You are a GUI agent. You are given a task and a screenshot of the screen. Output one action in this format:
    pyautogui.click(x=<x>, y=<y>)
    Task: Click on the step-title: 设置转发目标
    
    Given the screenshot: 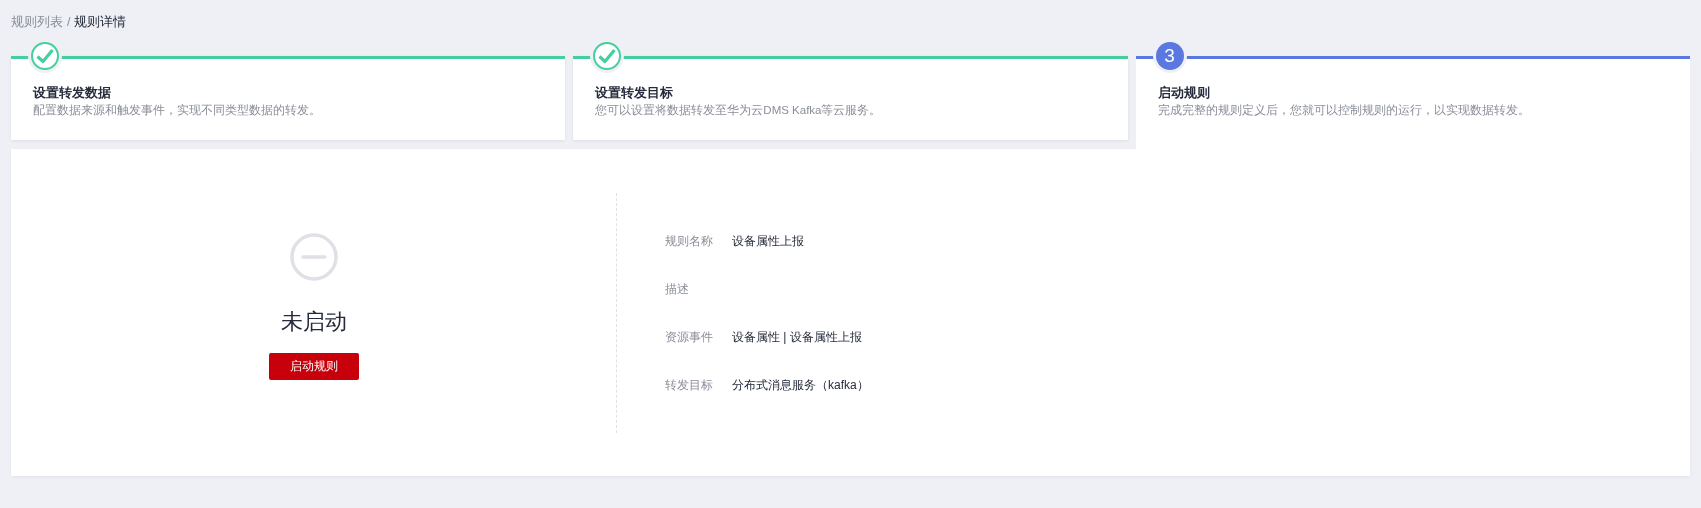 What is the action you would take?
    pyautogui.click(x=634, y=93)
    